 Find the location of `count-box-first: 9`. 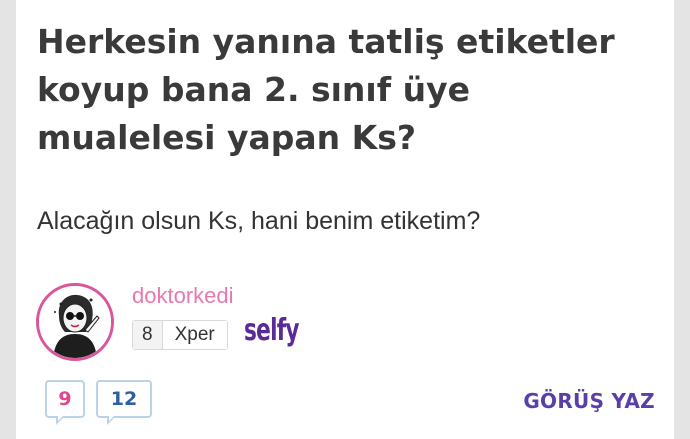

count-box-first: 9 is located at coordinates (65, 402).